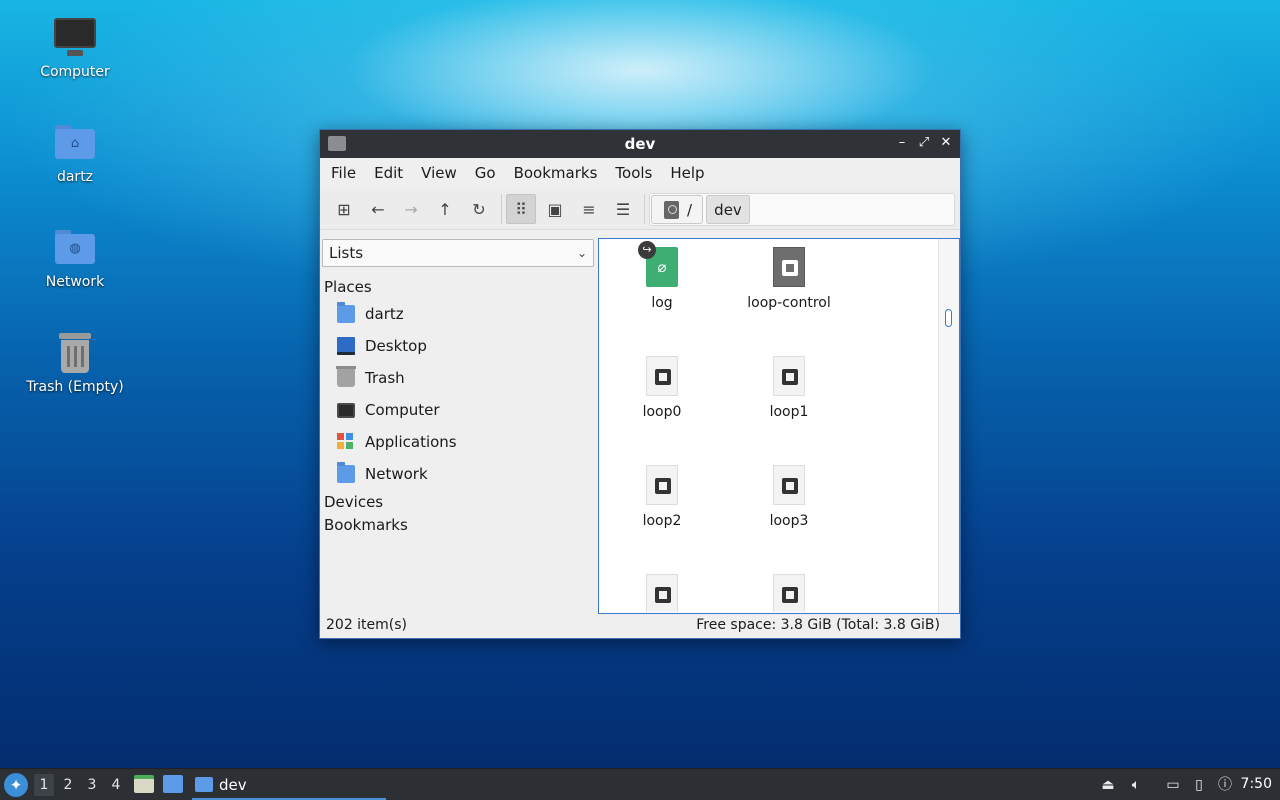  What do you see at coordinates (173, 784) in the screenshot?
I see `file-manager-launcher-icon` at bounding box center [173, 784].